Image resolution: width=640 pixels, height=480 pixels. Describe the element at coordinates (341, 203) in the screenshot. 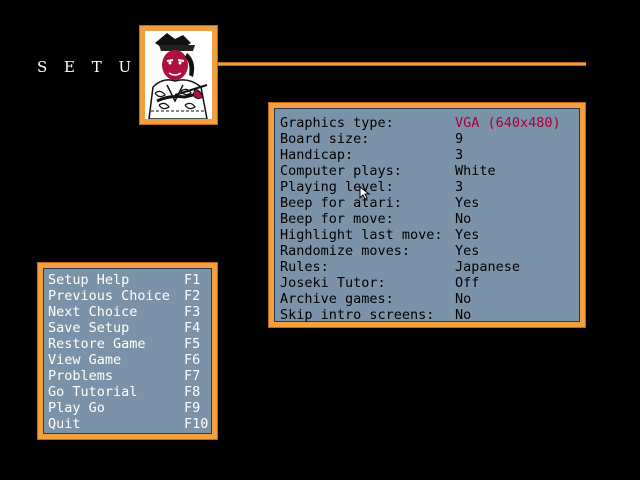

I see `setting-label: Beep for atari:` at that location.